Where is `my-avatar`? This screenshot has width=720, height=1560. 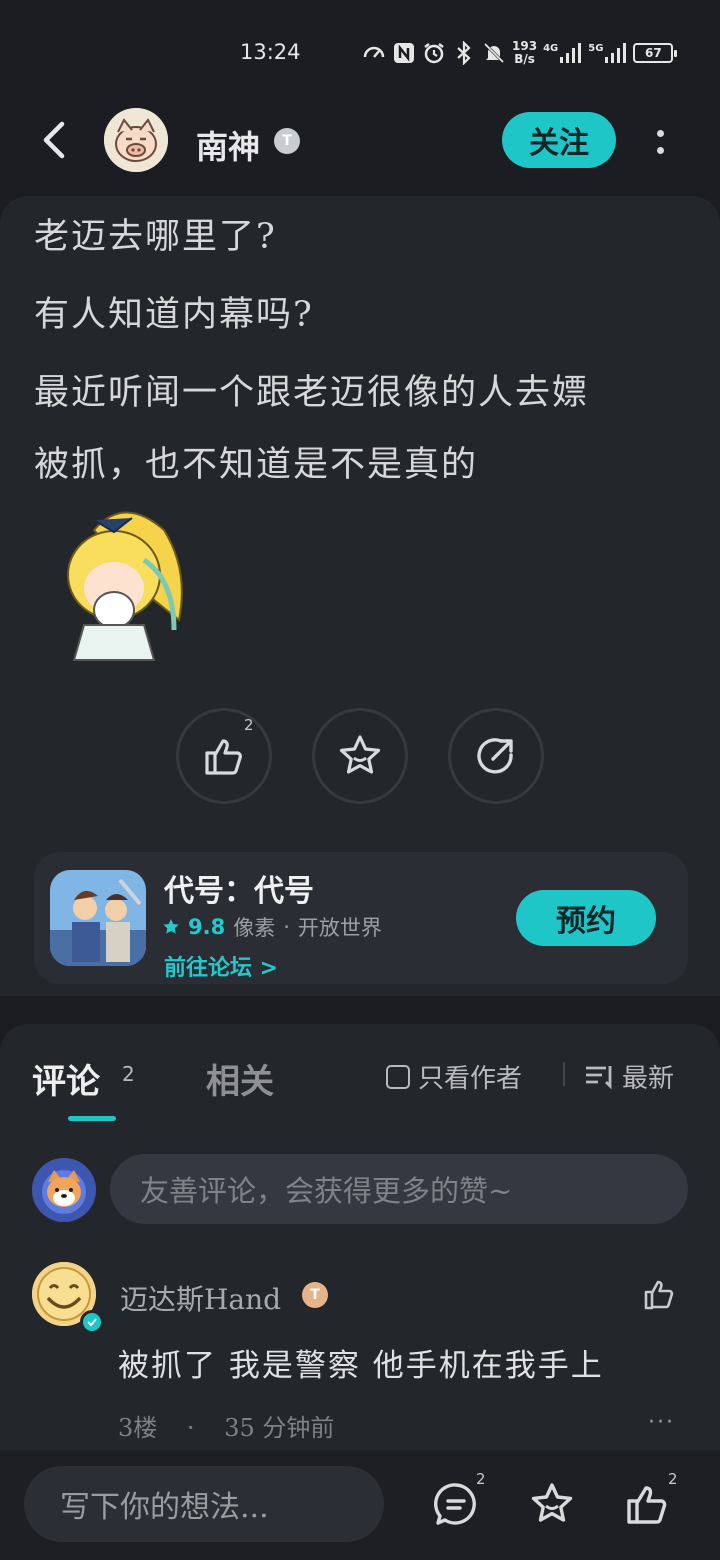 my-avatar is located at coordinates (64, 1190).